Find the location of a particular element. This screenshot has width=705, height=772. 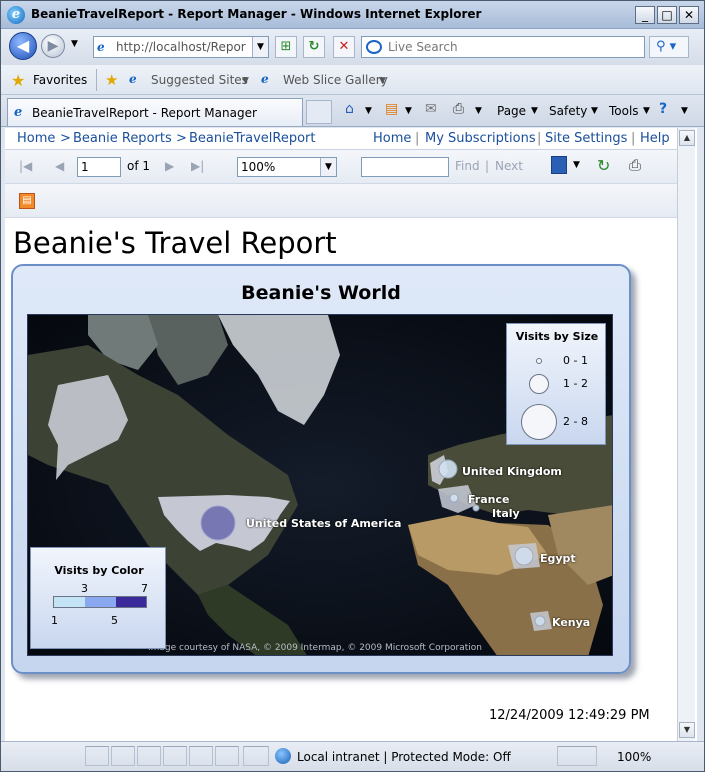

zoom-dropdown-icon: ▼ is located at coordinates (328, 167).